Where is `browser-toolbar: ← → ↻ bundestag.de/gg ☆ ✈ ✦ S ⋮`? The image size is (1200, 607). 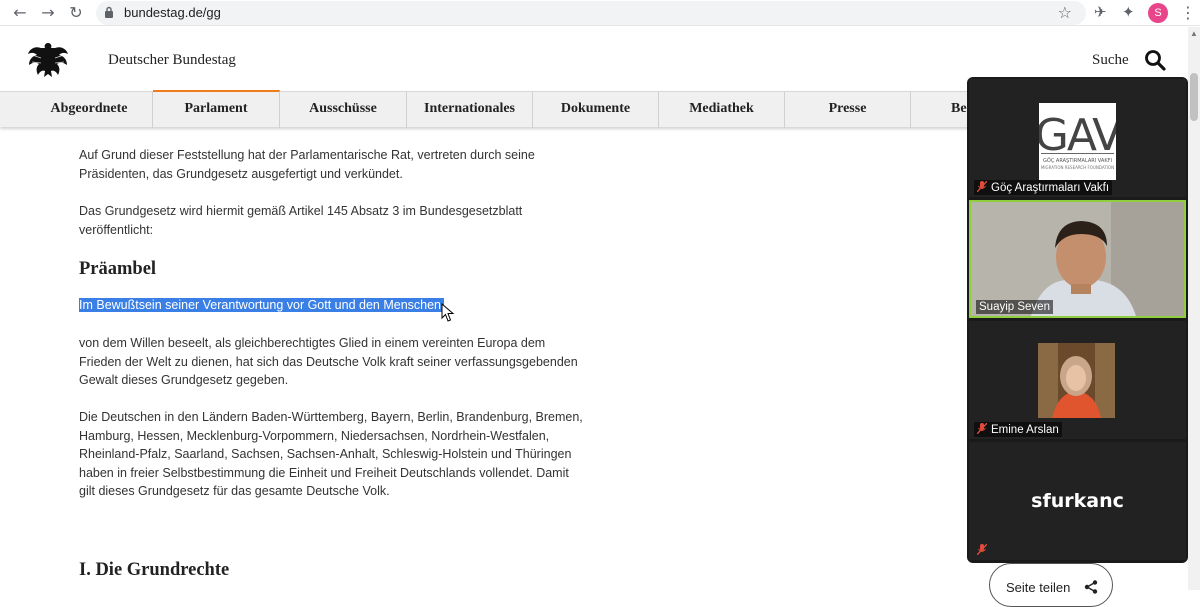
browser-toolbar: ← → ↻ bundestag.de/gg ☆ ✈ ✦ S ⋮ is located at coordinates (600, 13).